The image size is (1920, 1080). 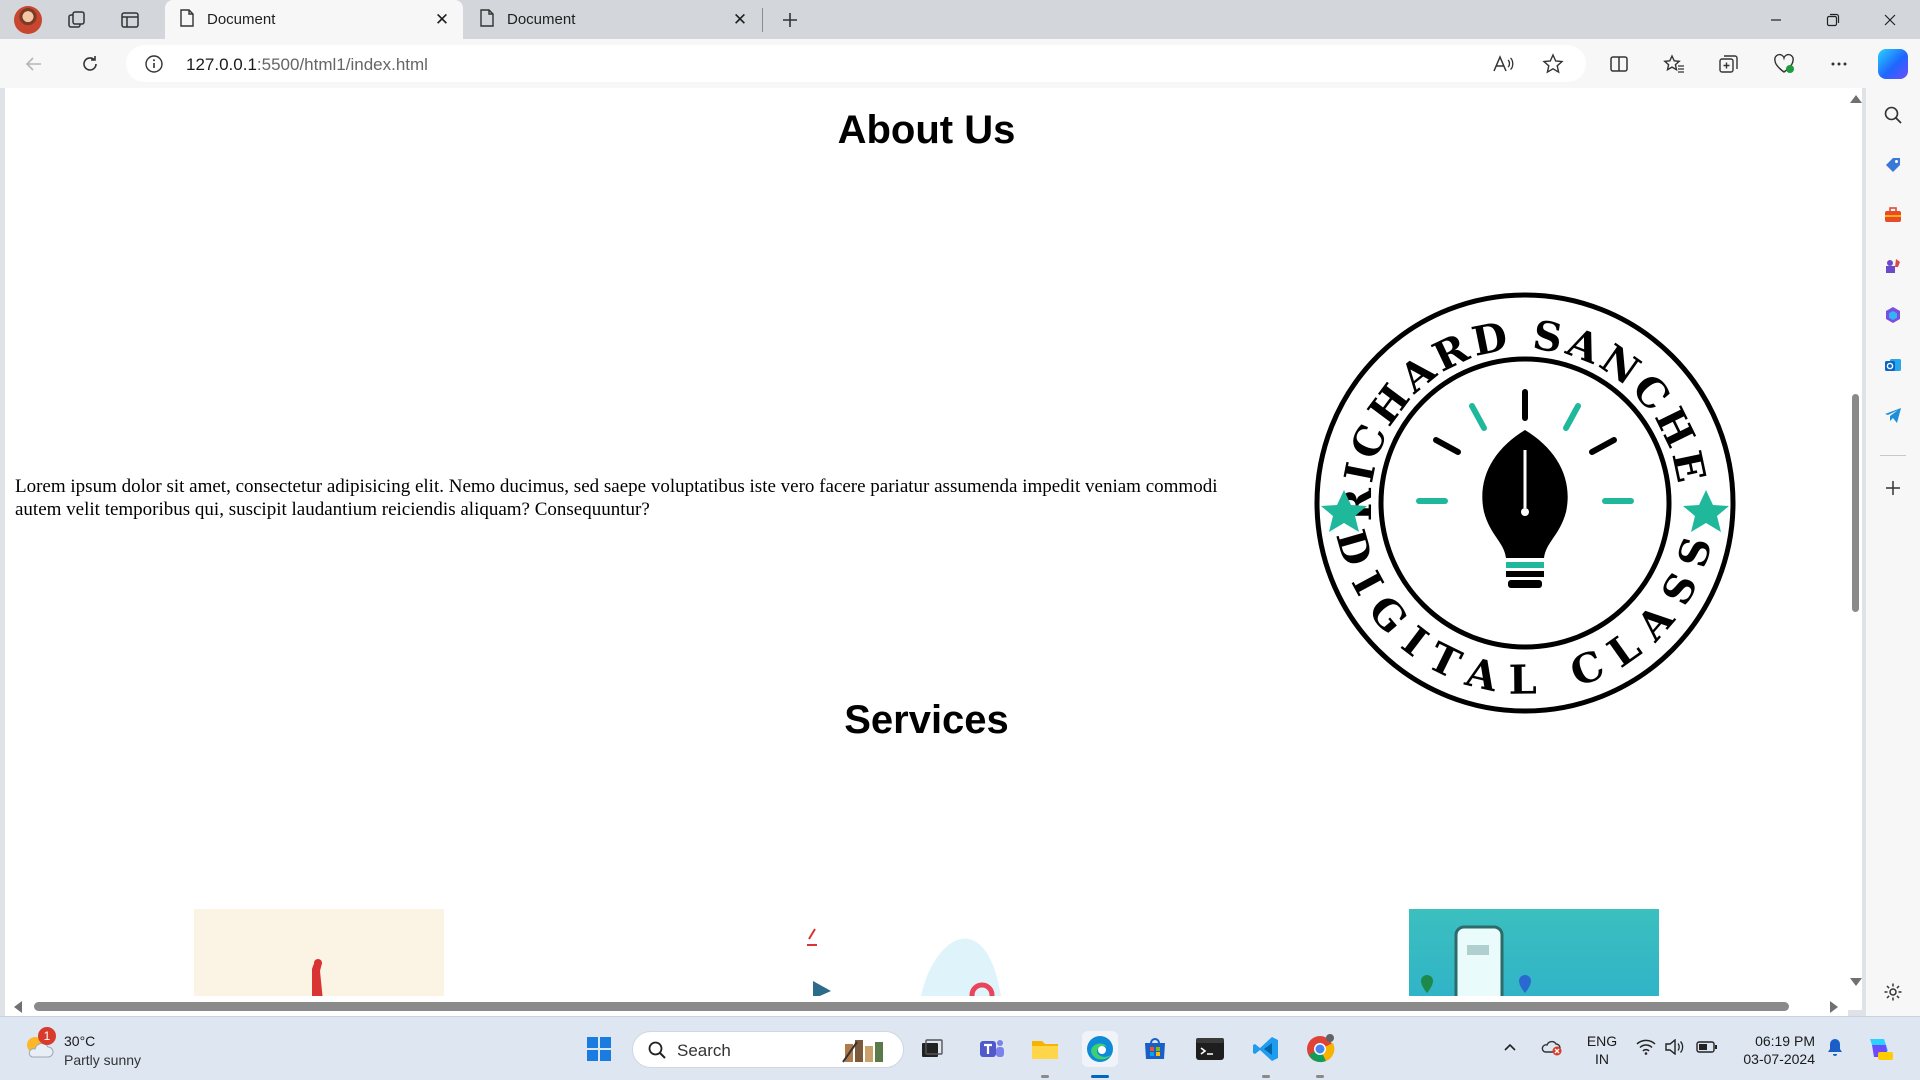 What do you see at coordinates (1893, 488) in the screenshot?
I see `add-sidebar-app-icon` at bounding box center [1893, 488].